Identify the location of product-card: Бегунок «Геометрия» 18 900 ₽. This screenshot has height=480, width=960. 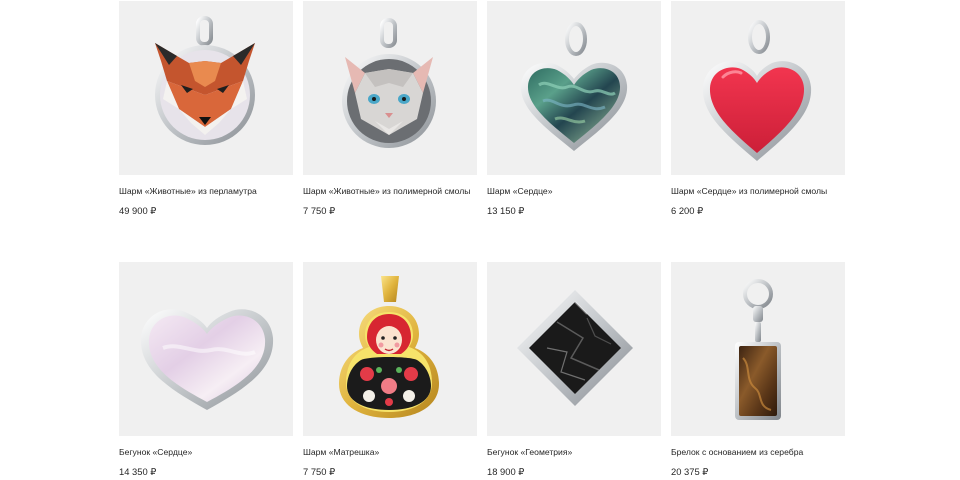
(574, 369).